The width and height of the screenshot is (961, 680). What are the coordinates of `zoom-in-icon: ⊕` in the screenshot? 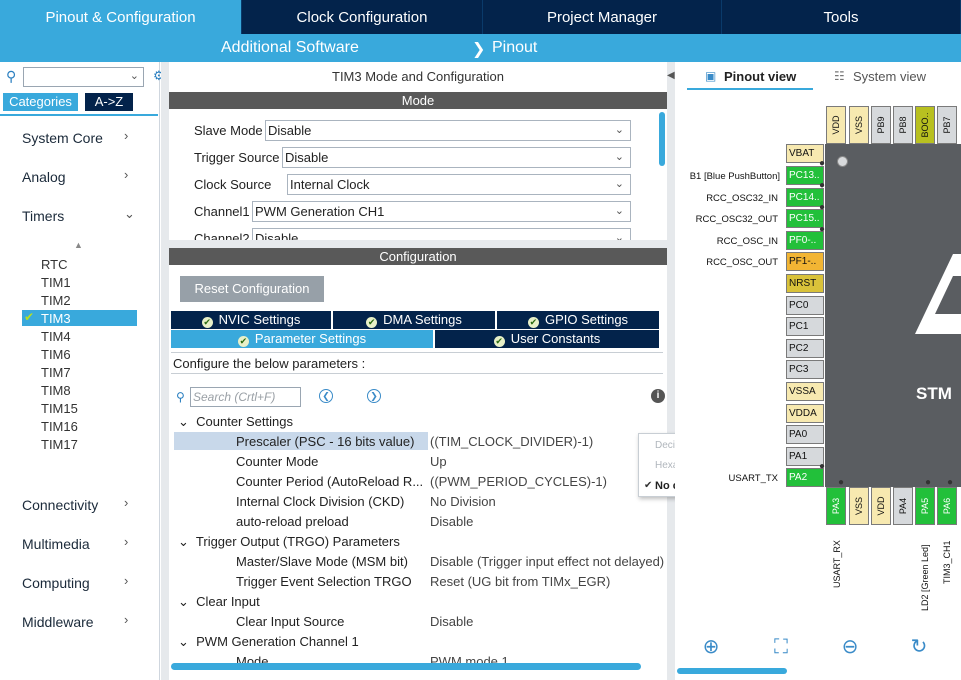 It's located at (711, 647).